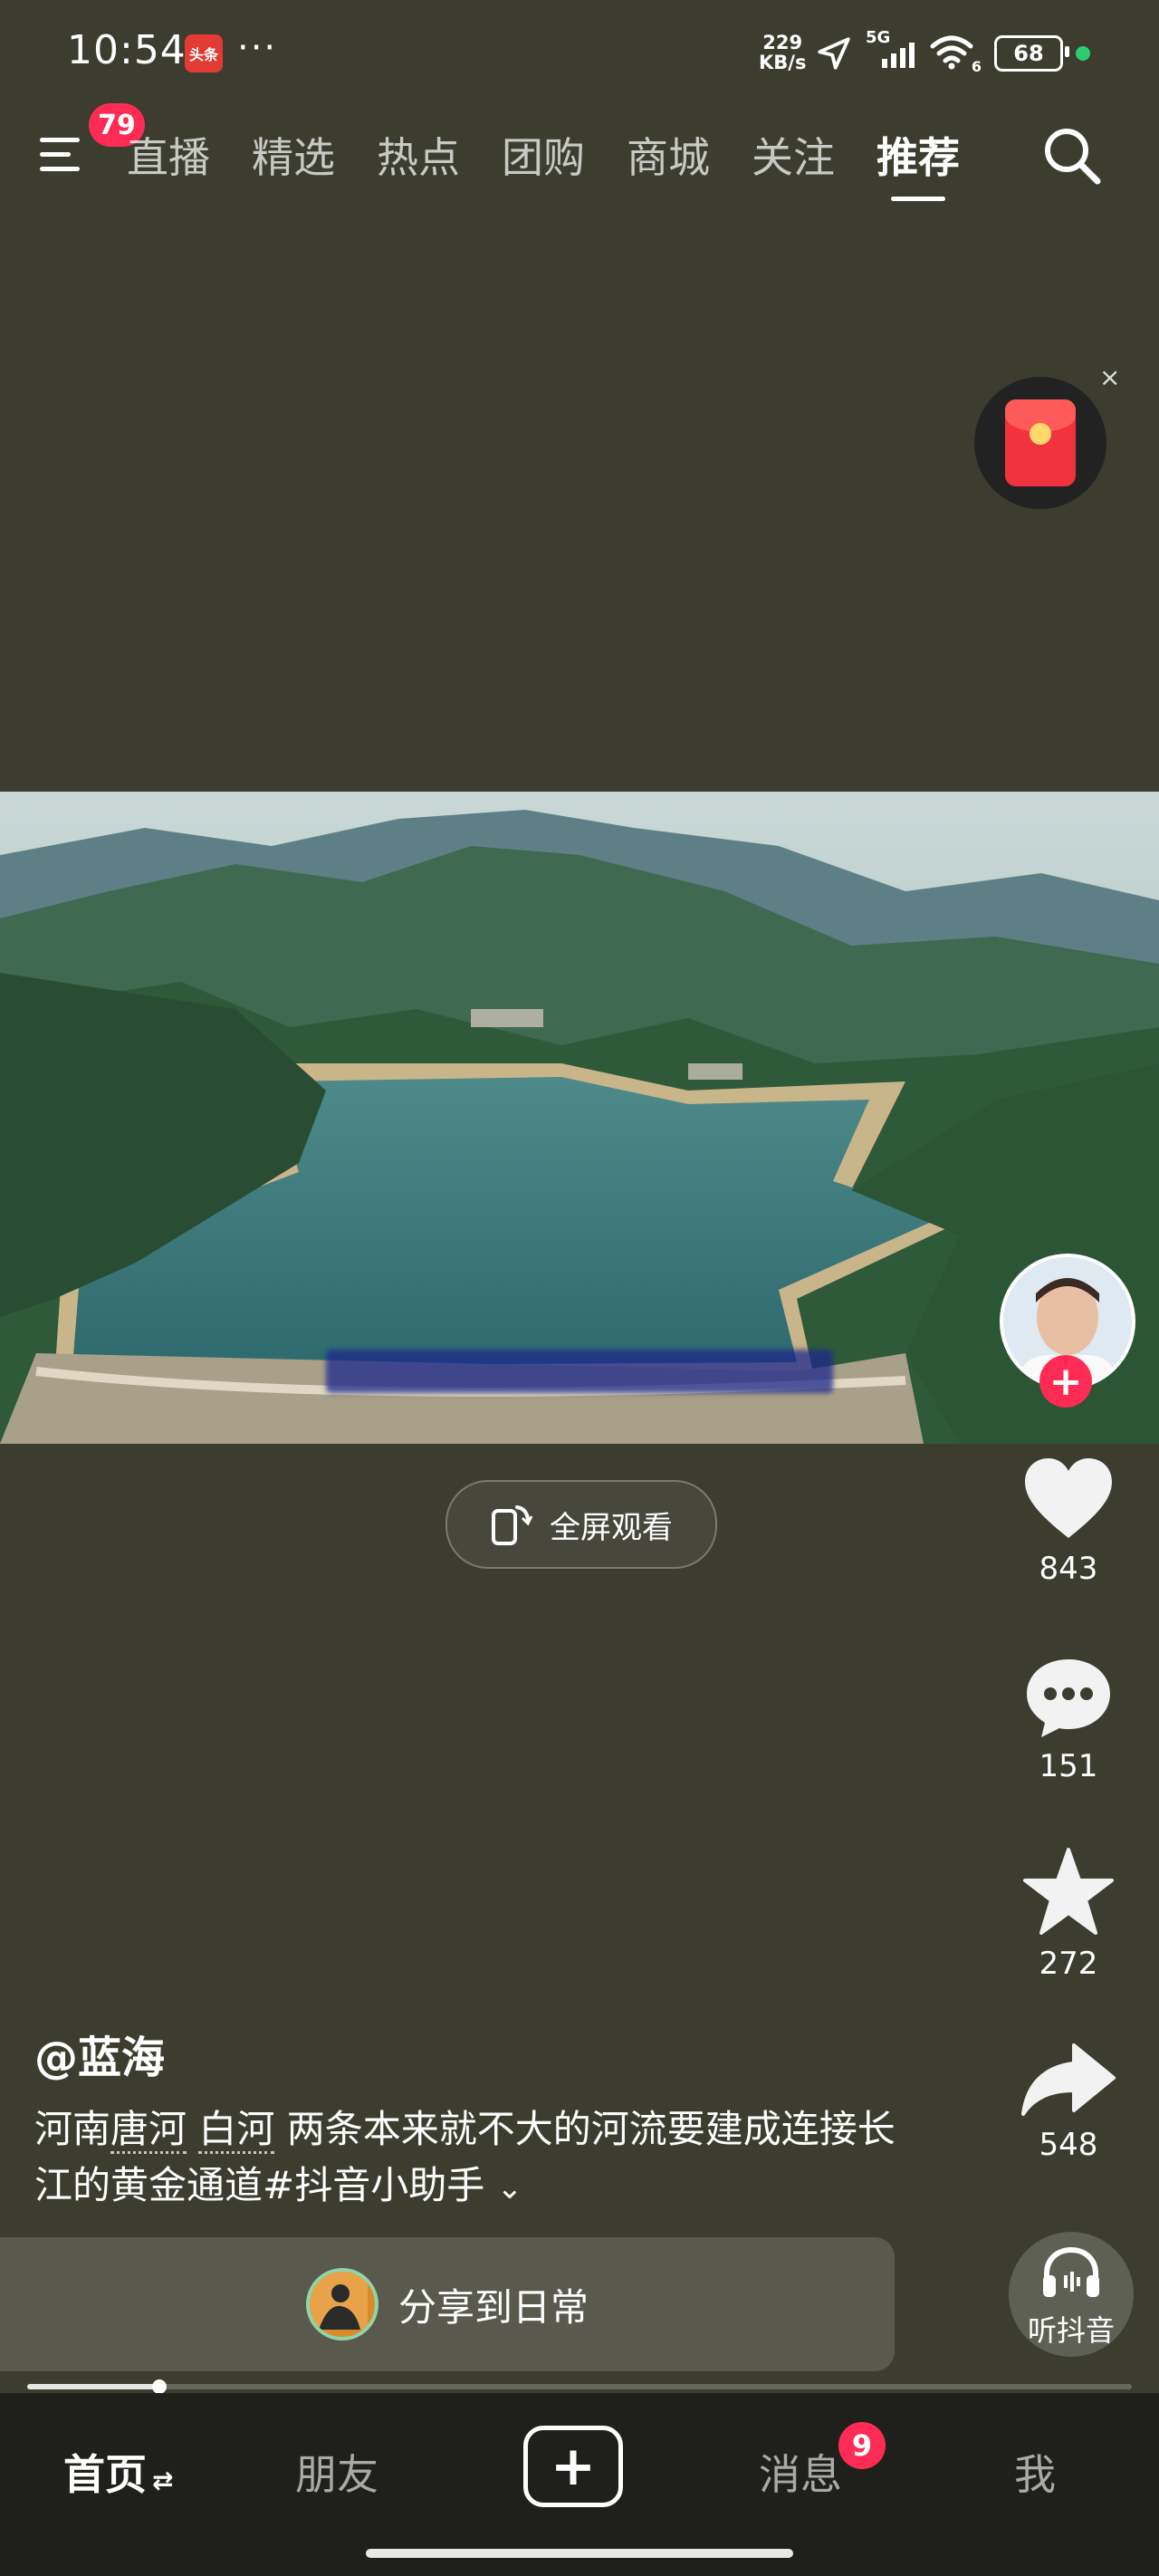 The image size is (1159, 2576). I want to click on search-icon, so click(1072, 156).